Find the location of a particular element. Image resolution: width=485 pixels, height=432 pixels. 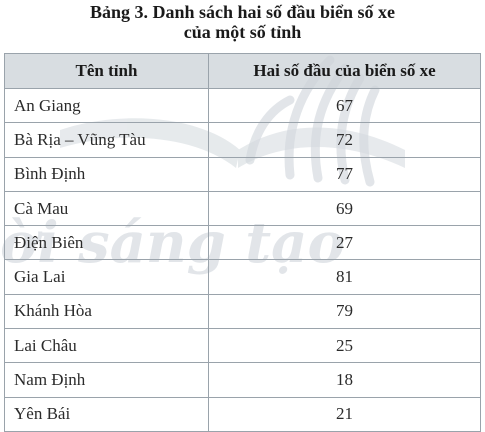

province-cell: Bình Định is located at coordinates (106, 174).